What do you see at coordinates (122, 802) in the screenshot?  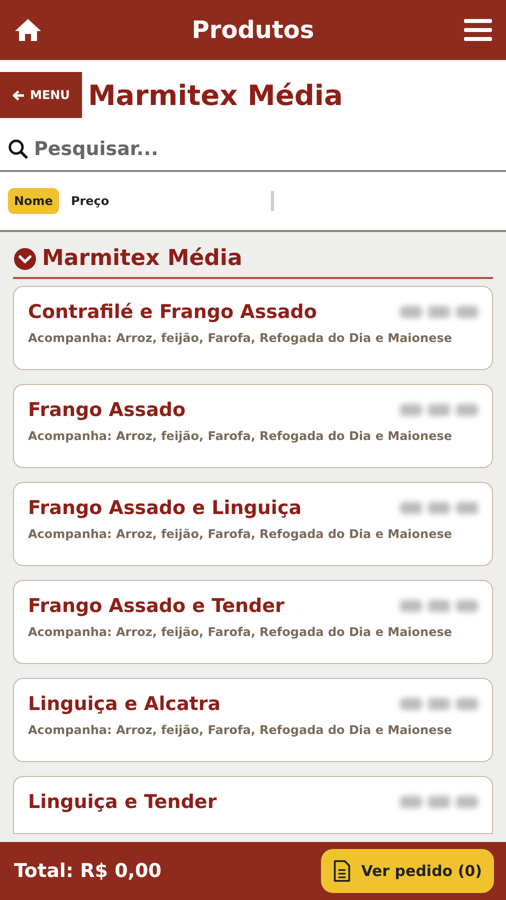 I see `product-name: Linguiça e Tender` at bounding box center [122, 802].